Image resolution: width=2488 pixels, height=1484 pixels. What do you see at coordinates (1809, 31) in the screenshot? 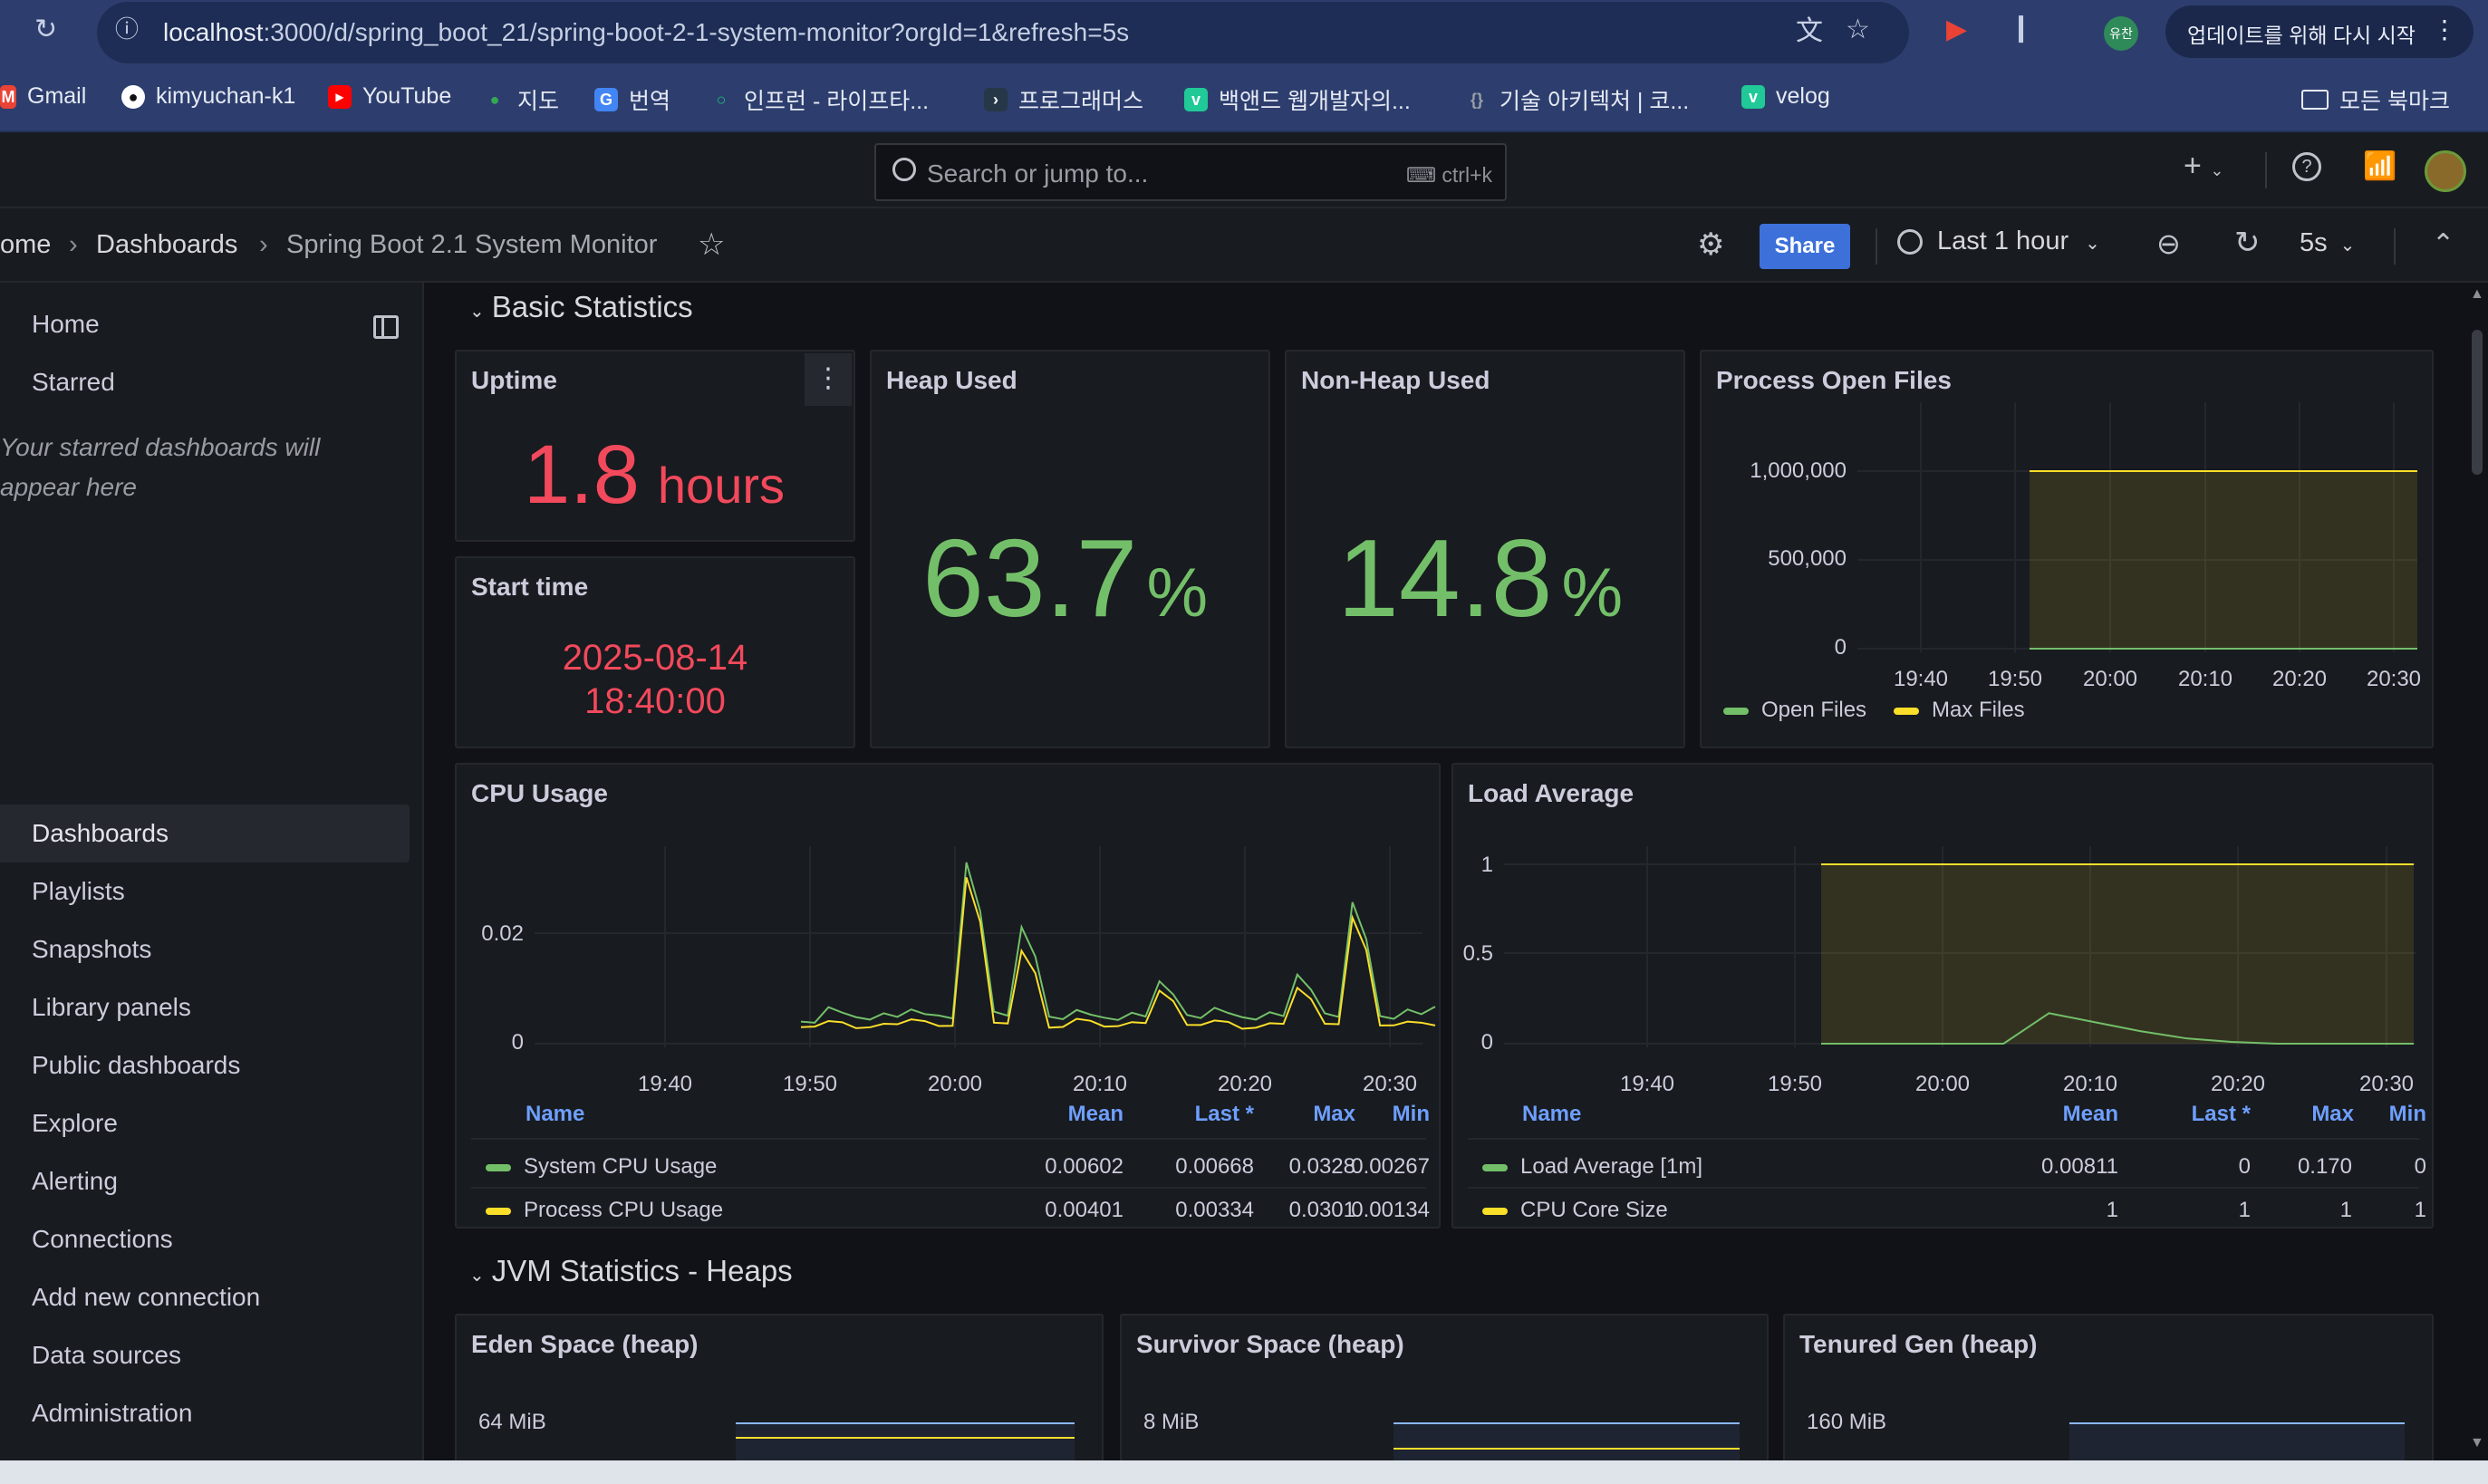
I see `translate-page-icon: 文` at bounding box center [1809, 31].